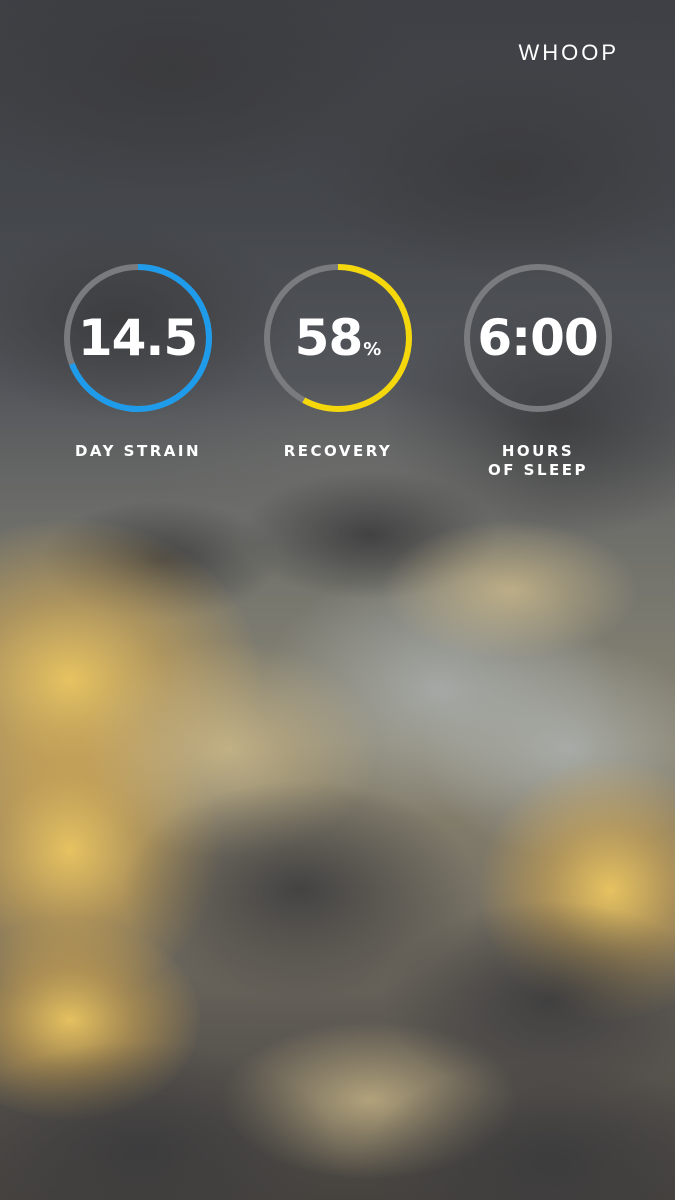 Image resolution: width=675 pixels, height=1200 pixels. I want to click on whoop-logo: WHOOP, so click(568, 52).